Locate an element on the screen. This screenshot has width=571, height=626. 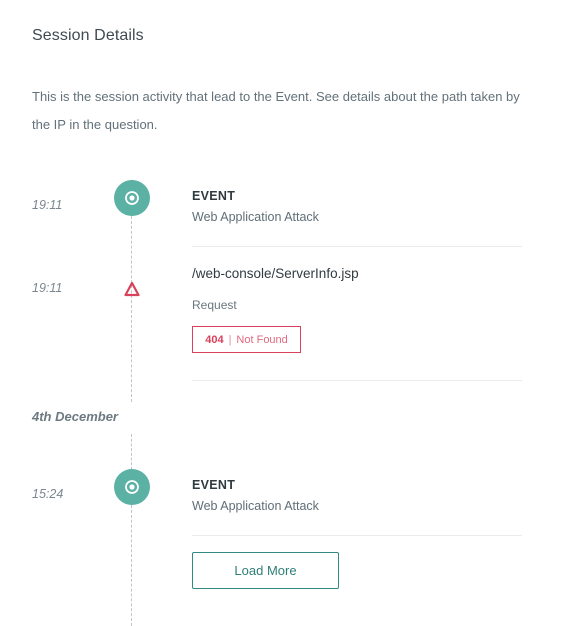
page-title: Session Details is located at coordinates (88, 35).